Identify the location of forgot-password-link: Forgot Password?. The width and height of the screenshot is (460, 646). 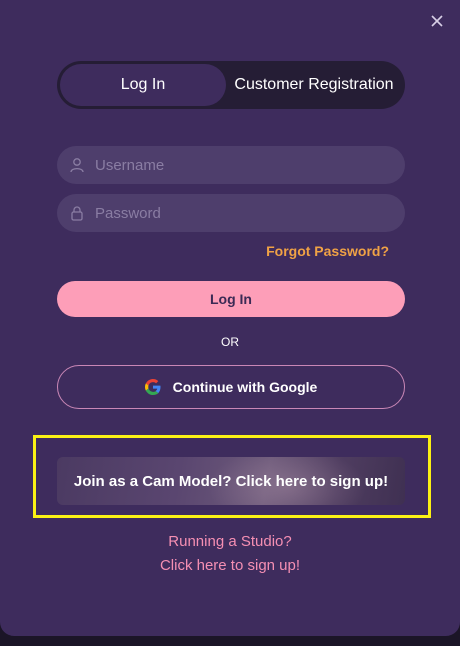
(327, 251).